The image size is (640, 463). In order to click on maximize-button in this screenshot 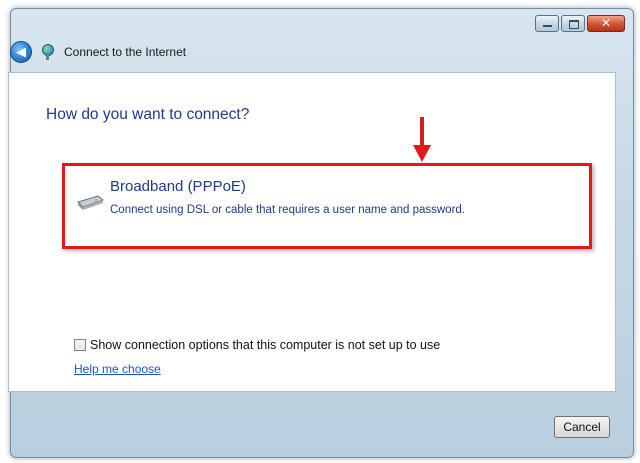, I will do `click(573, 23)`.